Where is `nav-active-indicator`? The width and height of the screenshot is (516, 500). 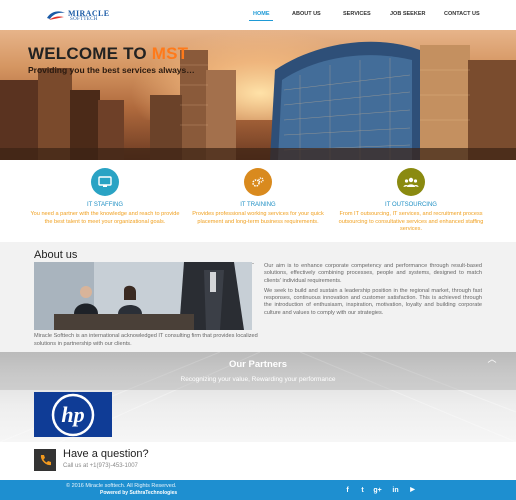
nav-active-indicator is located at coordinates (261, 20).